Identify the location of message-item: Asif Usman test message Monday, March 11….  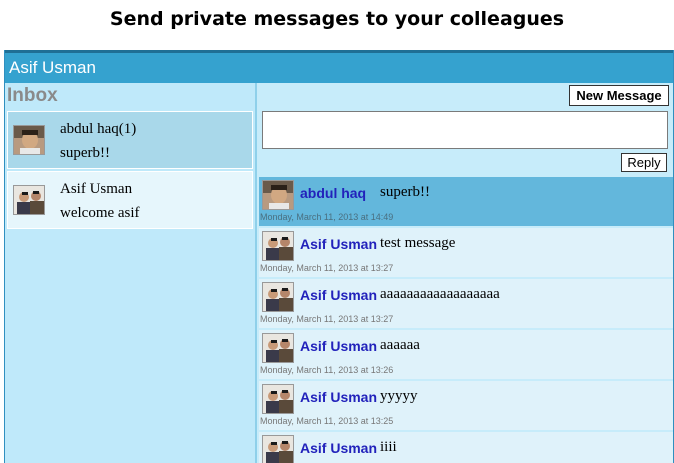
(466, 252).